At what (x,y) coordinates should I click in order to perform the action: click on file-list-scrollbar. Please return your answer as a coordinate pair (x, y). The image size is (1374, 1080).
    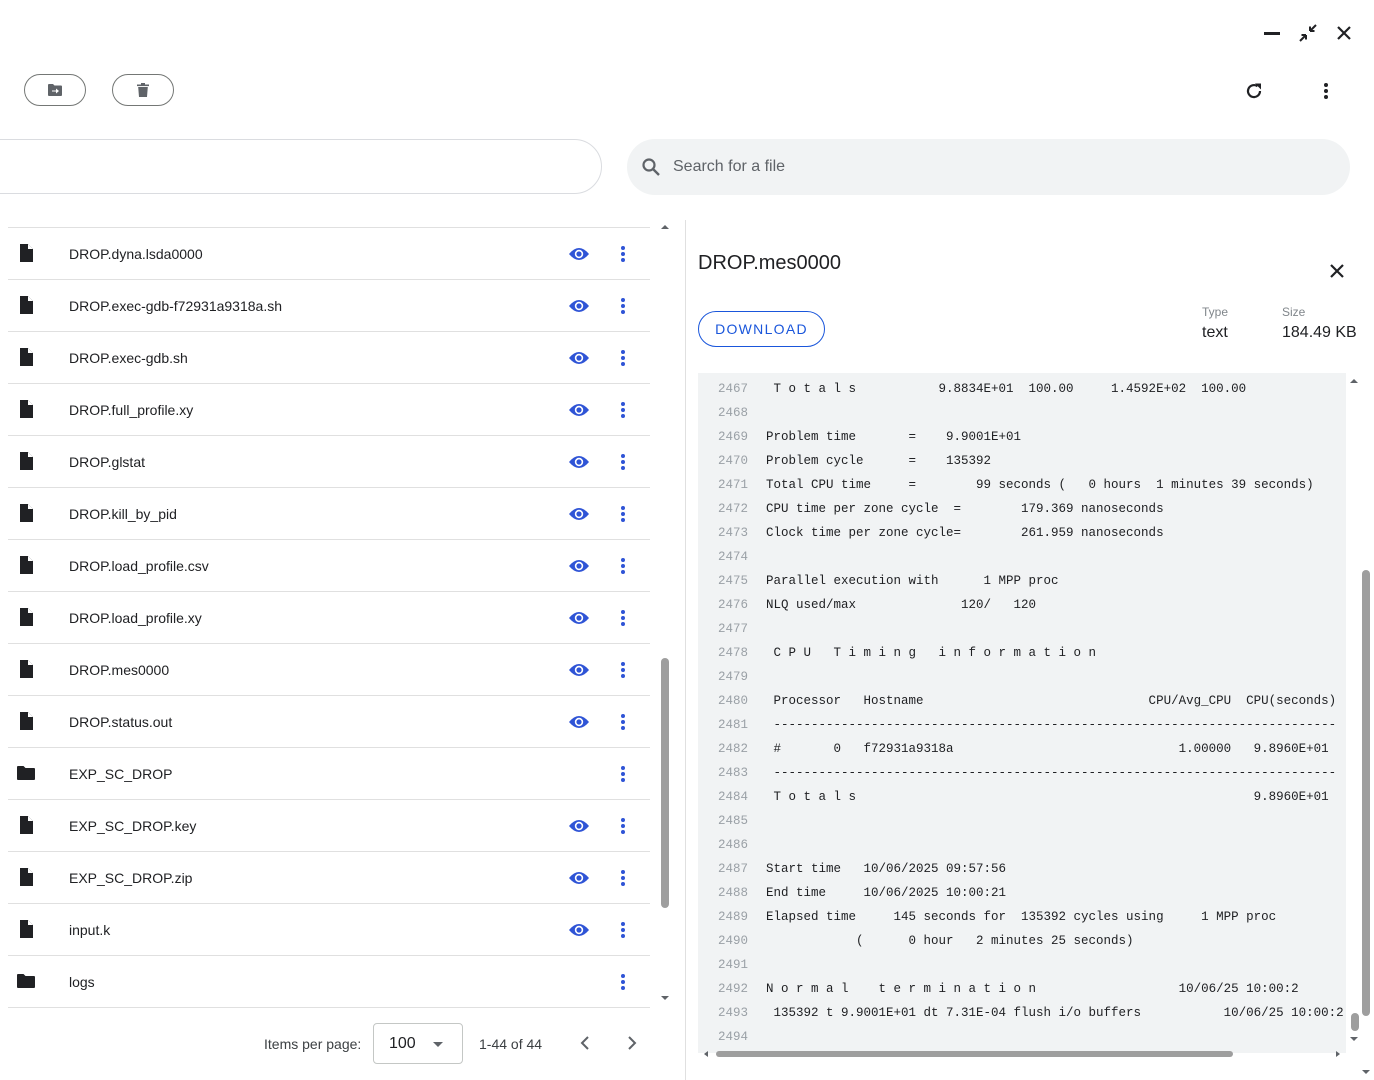
    Looking at the image, I should click on (665, 614).